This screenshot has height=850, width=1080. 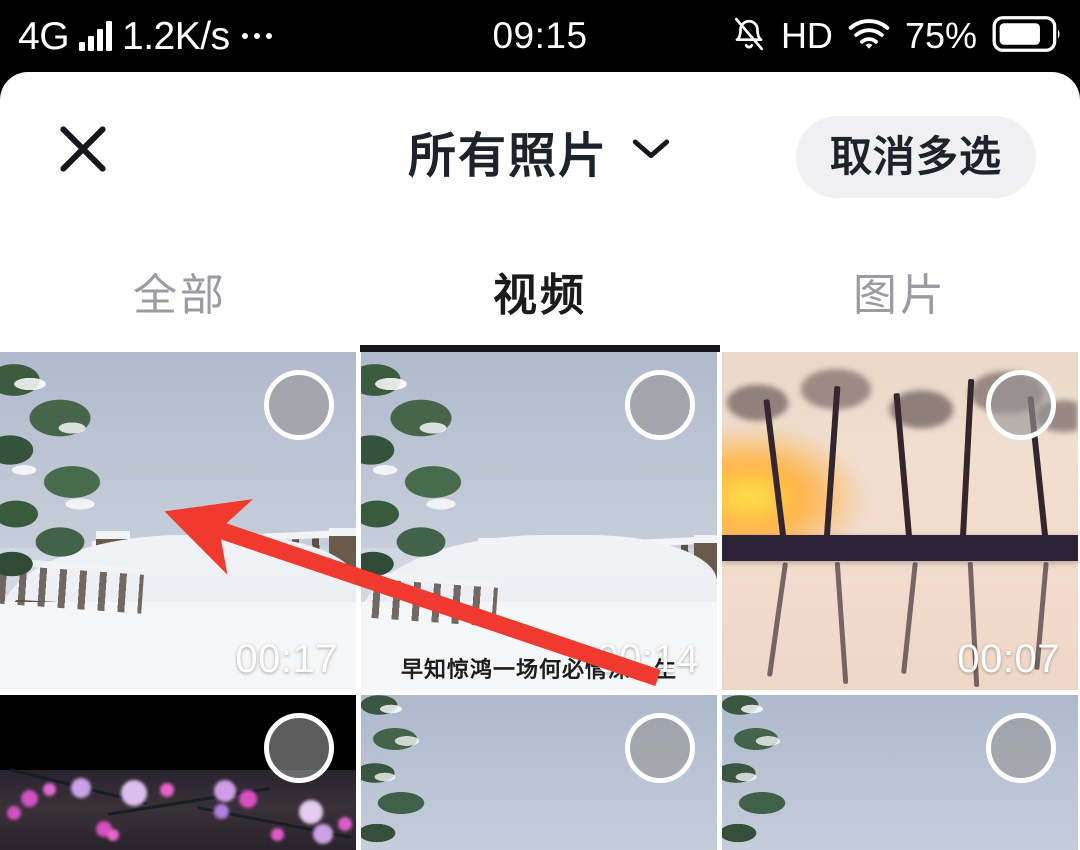 I want to click on tab-image: 图片, so click(x=900, y=291).